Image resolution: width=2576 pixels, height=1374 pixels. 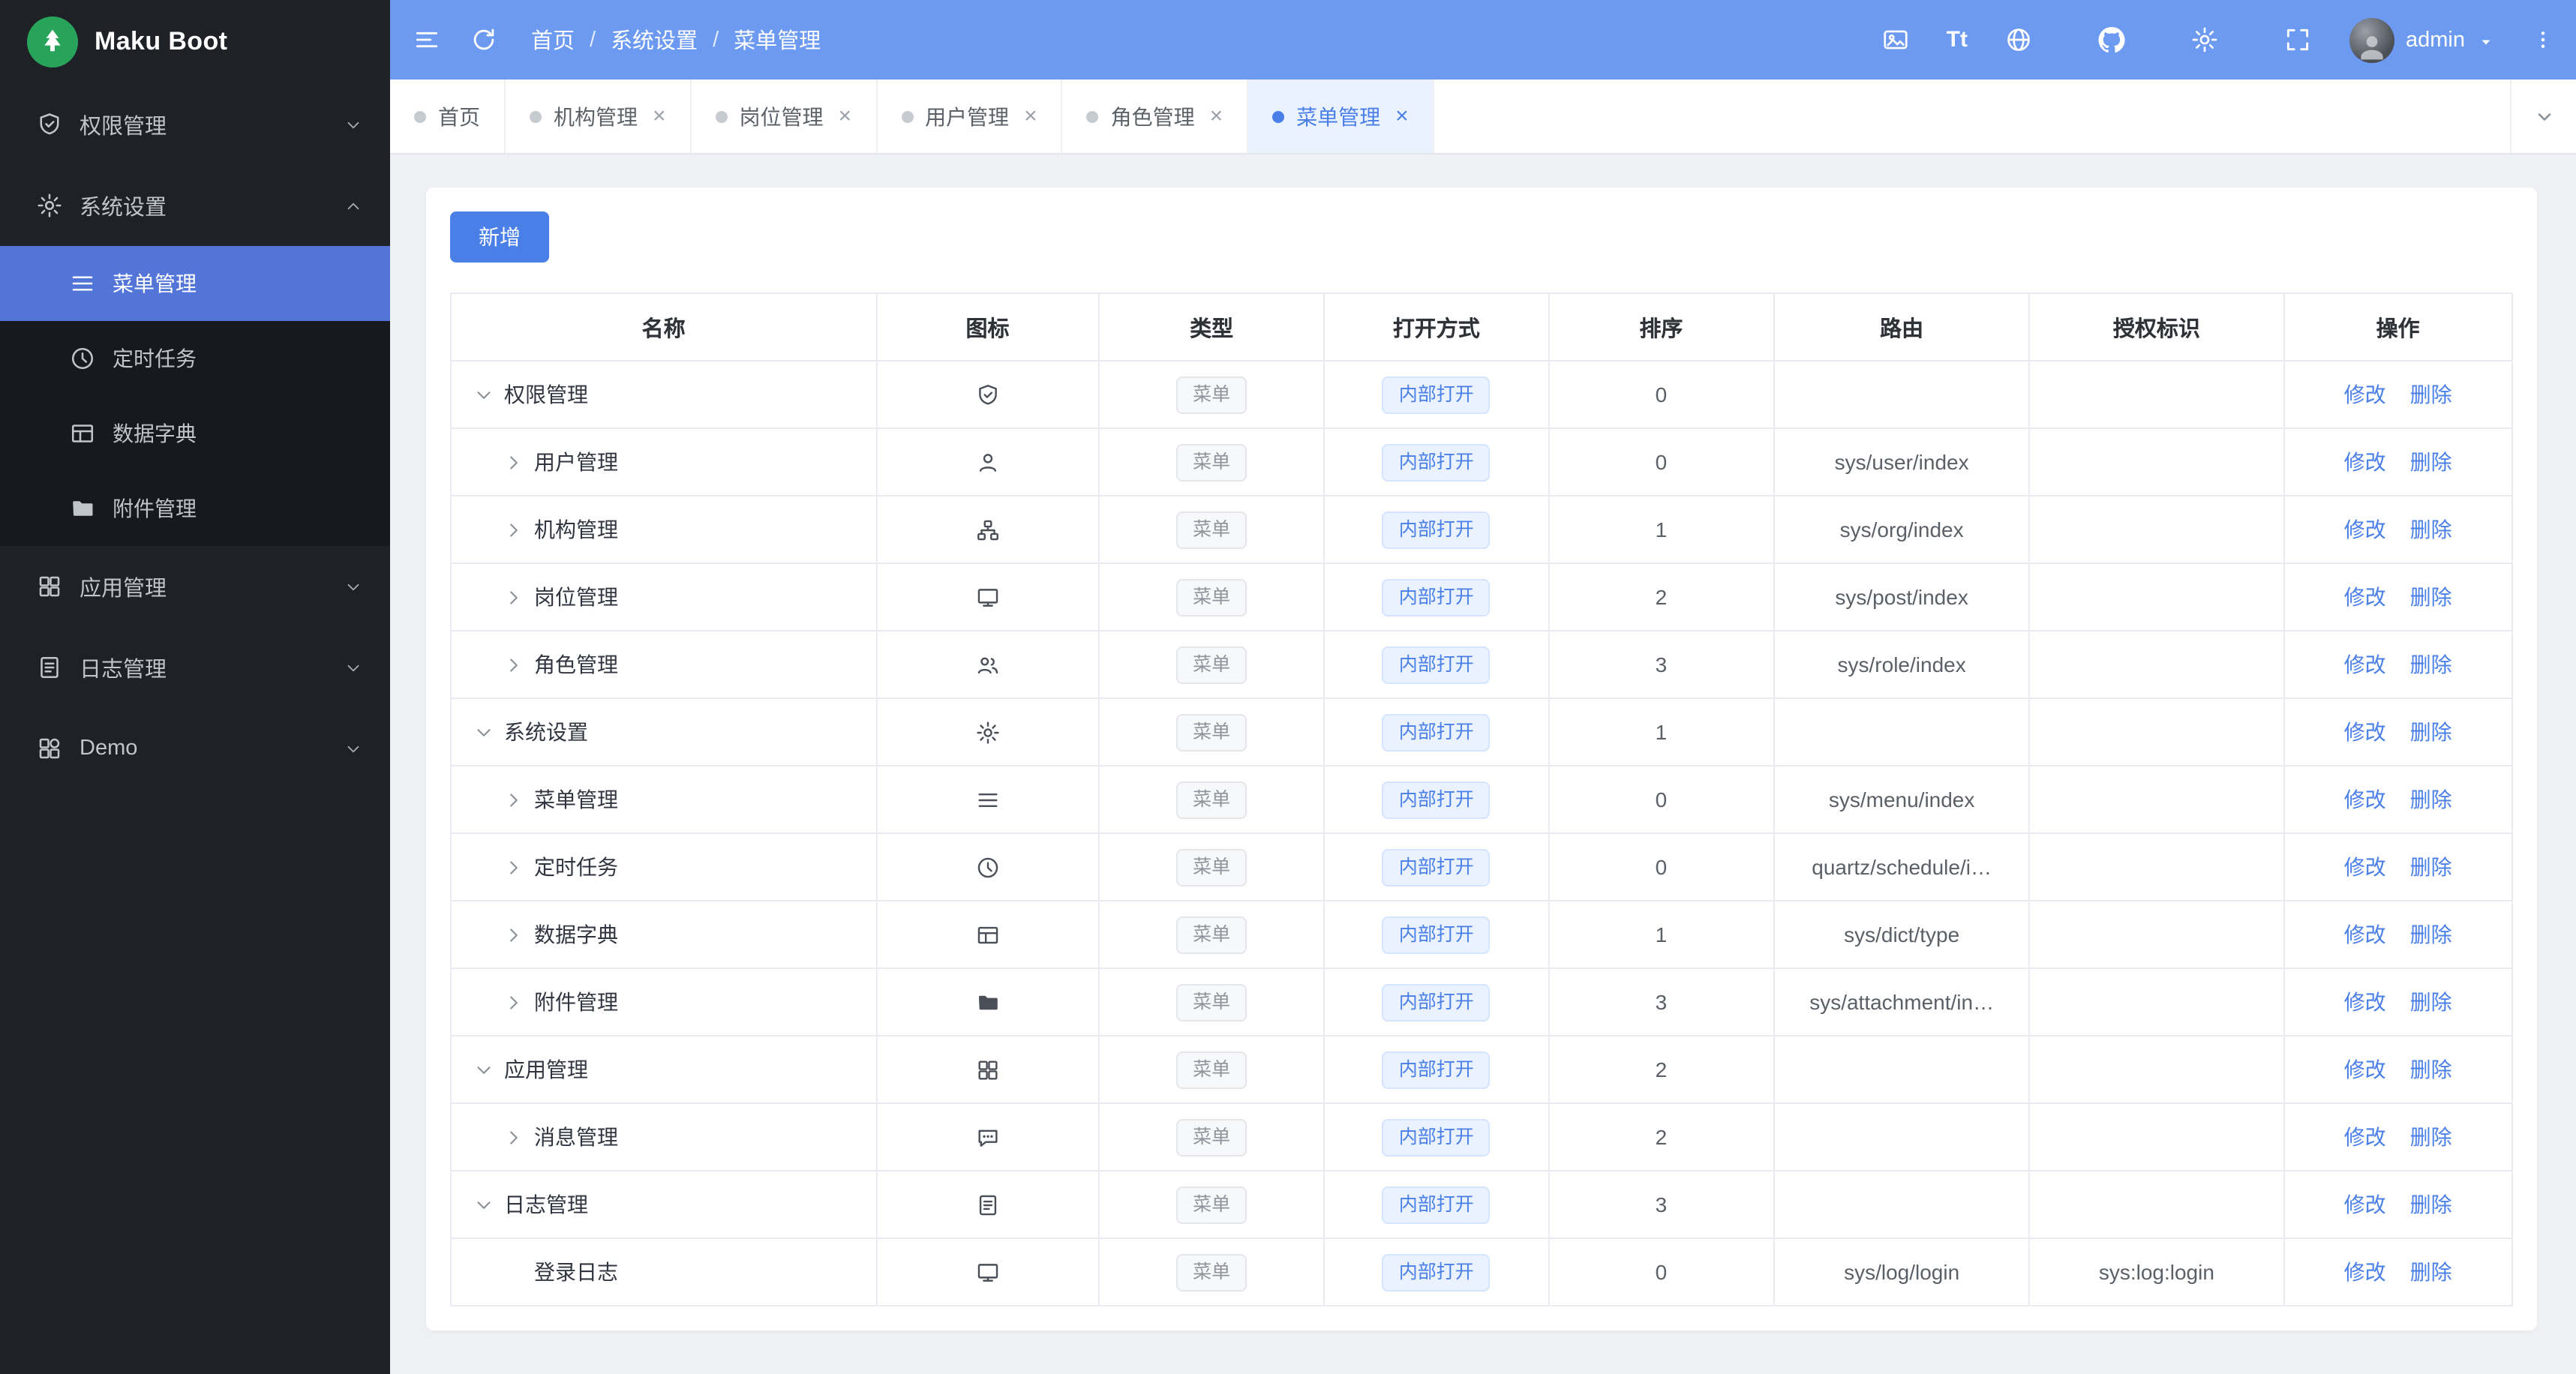 What do you see at coordinates (2112, 40) in the screenshot?
I see `github-icon` at bounding box center [2112, 40].